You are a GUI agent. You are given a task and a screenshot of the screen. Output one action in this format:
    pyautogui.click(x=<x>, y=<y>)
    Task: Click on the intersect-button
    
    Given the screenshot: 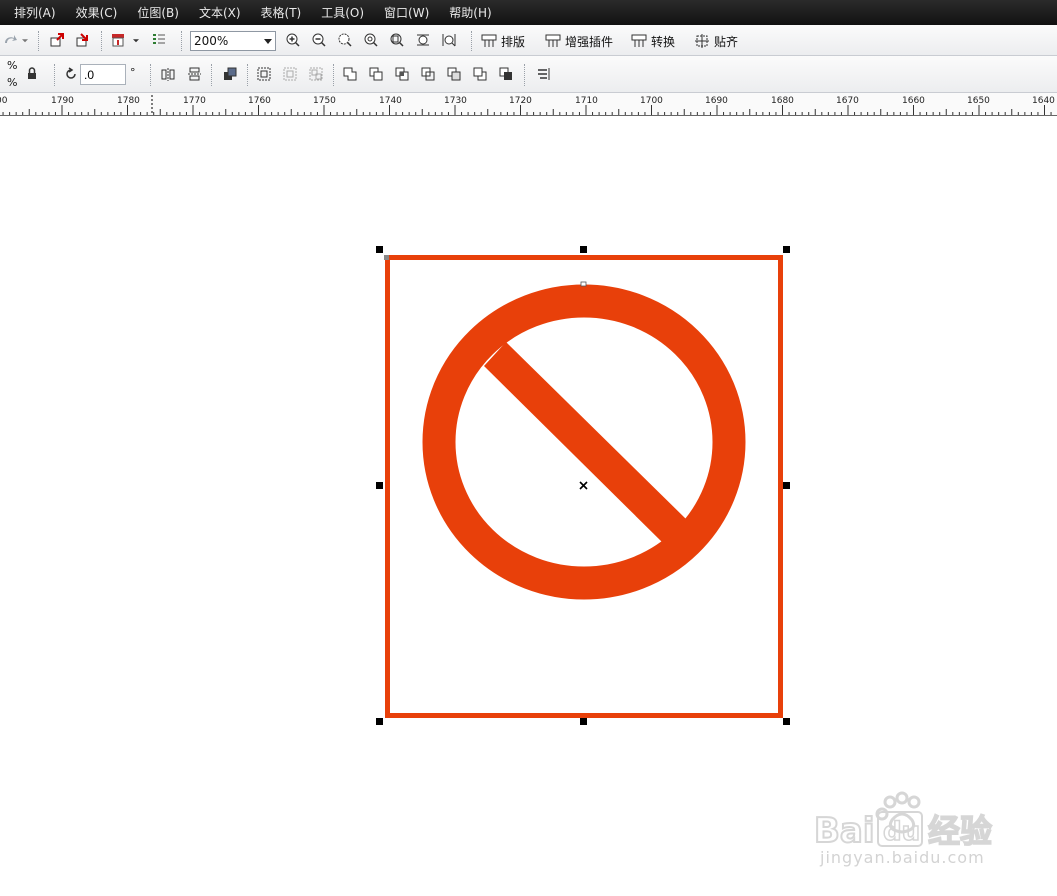 What is the action you would take?
    pyautogui.click(x=402, y=74)
    